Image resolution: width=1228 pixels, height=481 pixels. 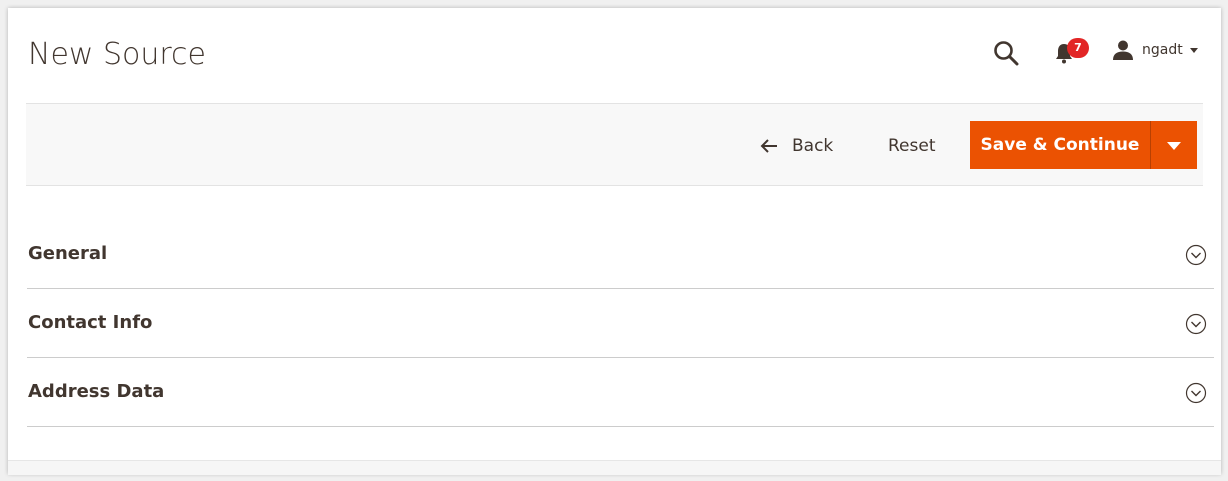 What do you see at coordinates (1078, 48) in the screenshot?
I see `notification-count-badge: 7` at bounding box center [1078, 48].